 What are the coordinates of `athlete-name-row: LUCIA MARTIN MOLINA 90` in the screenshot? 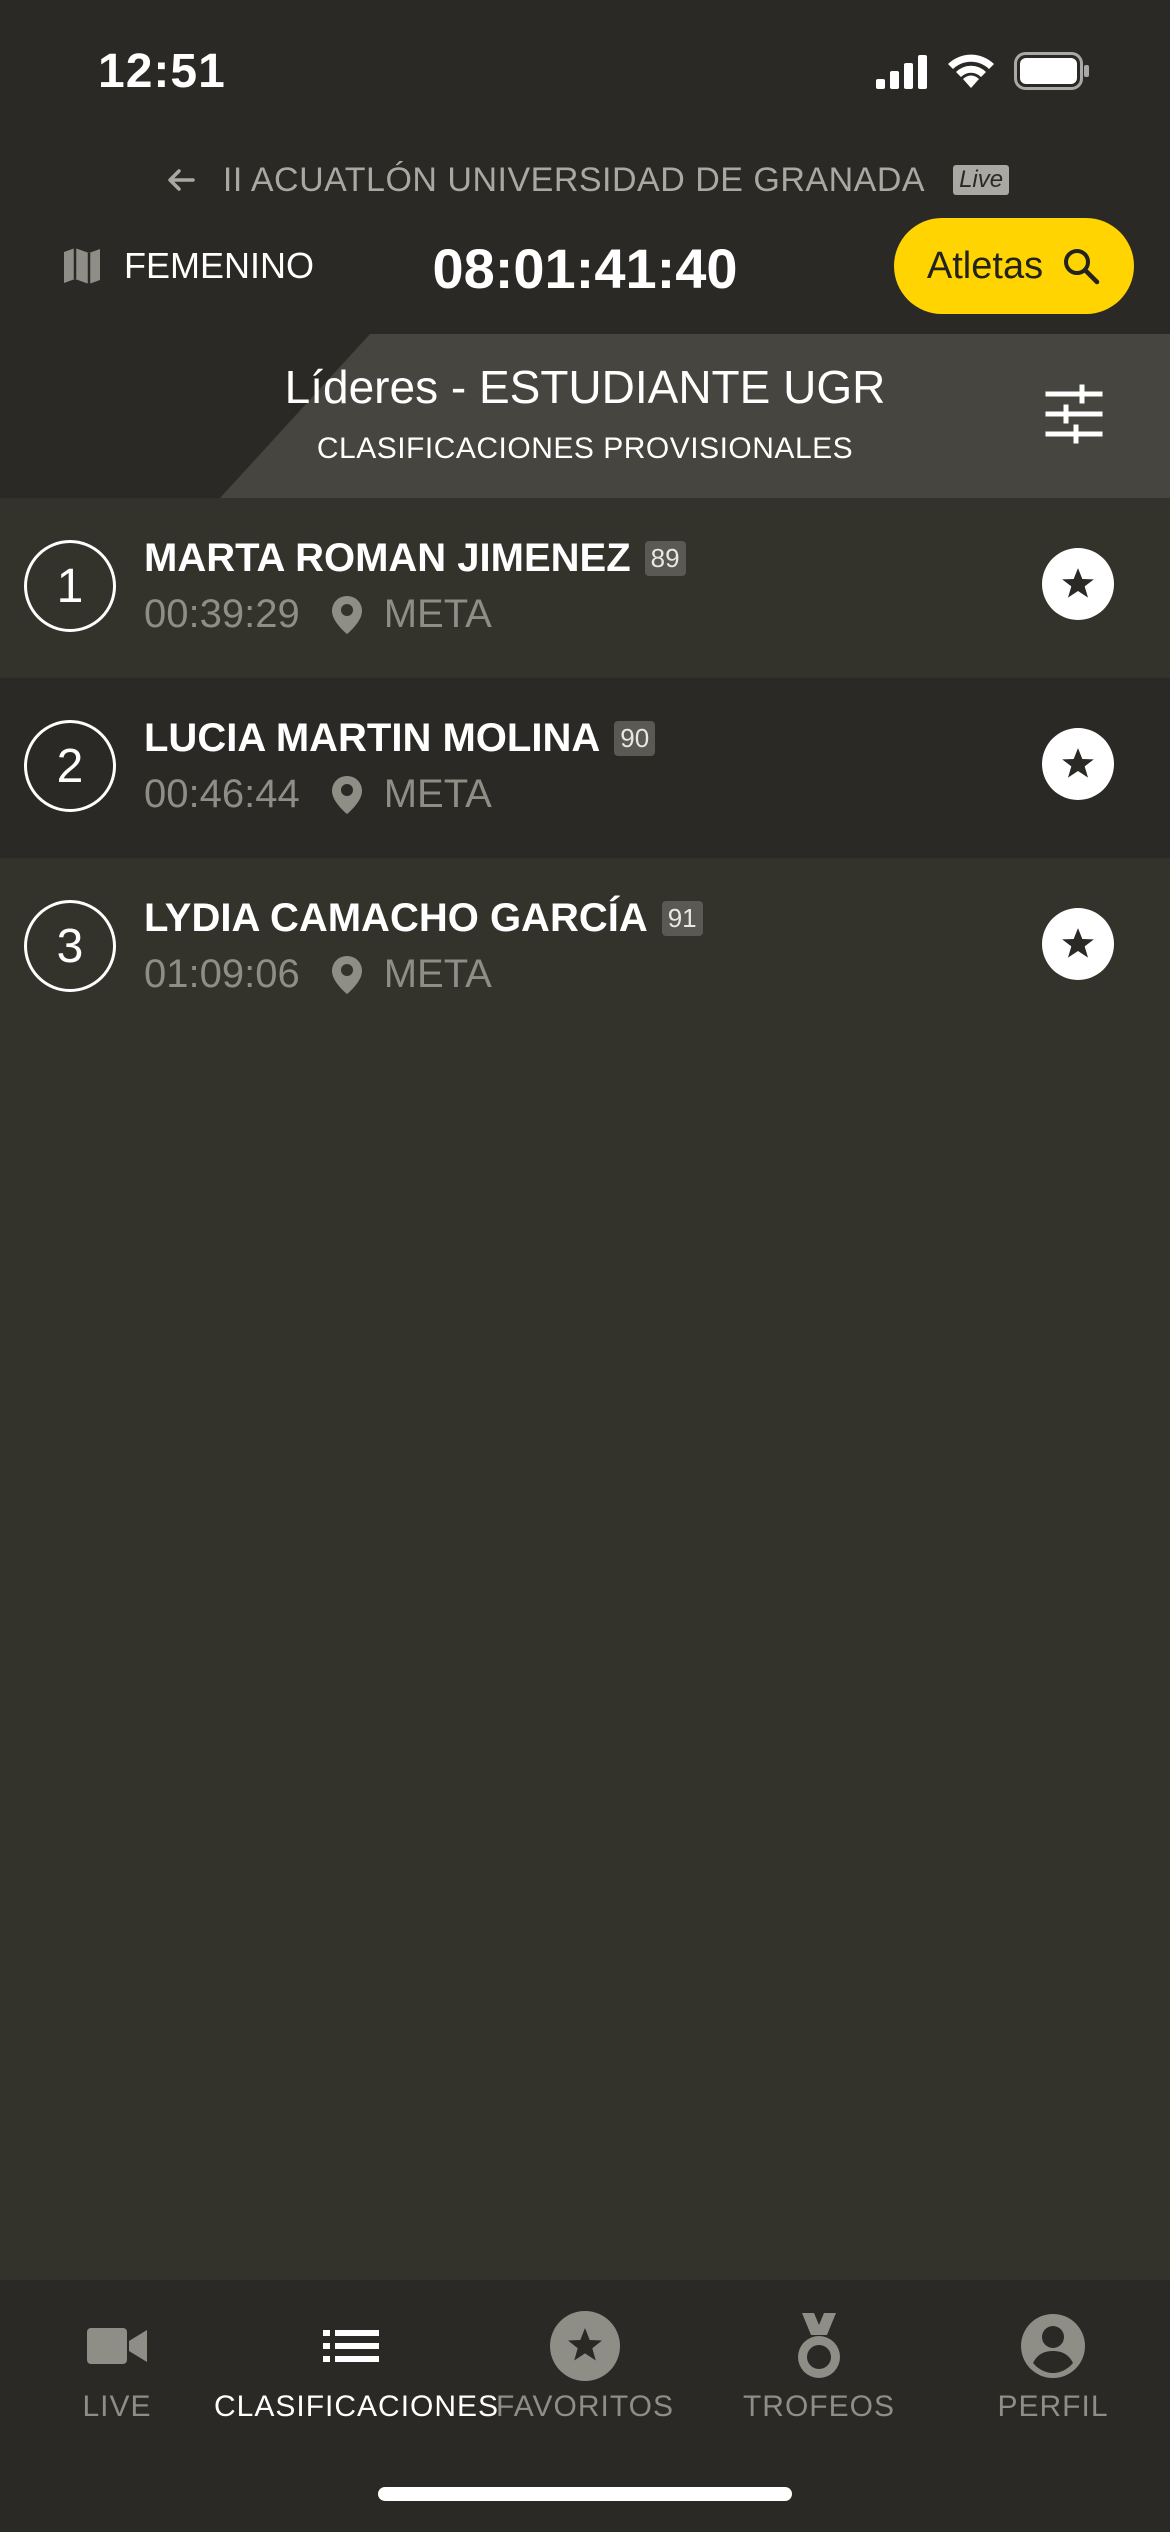 It's located at (400, 738).